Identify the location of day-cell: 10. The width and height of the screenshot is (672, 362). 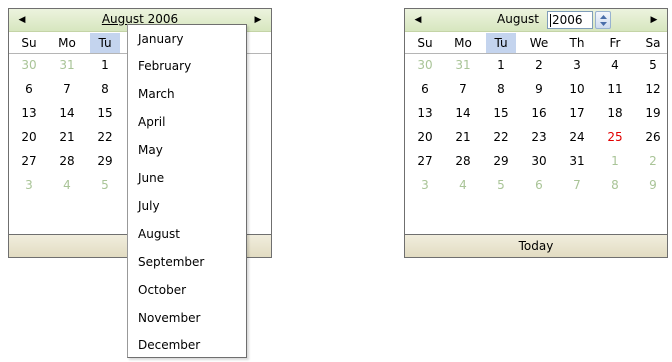
(577, 89).